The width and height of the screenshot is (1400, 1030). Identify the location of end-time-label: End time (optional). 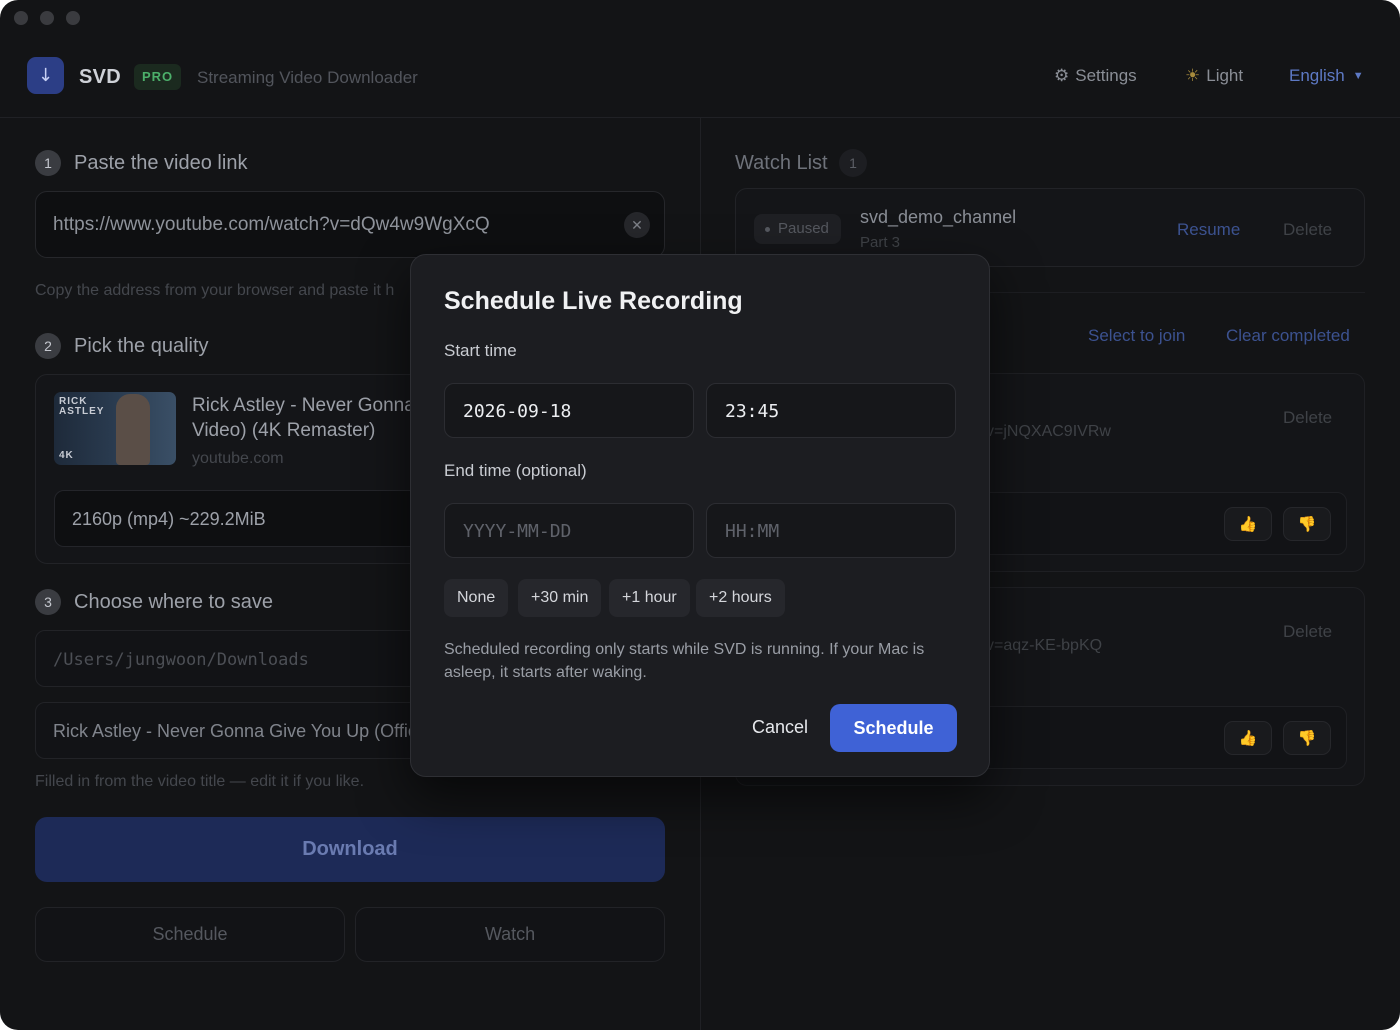
(515, 470).